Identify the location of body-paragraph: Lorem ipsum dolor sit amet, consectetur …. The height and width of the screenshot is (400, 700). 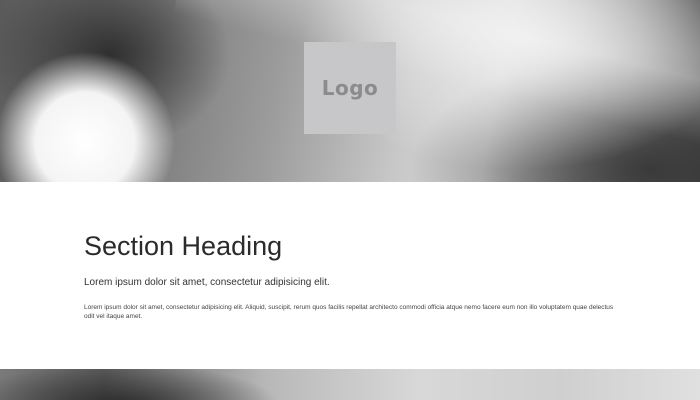
(349, 312).